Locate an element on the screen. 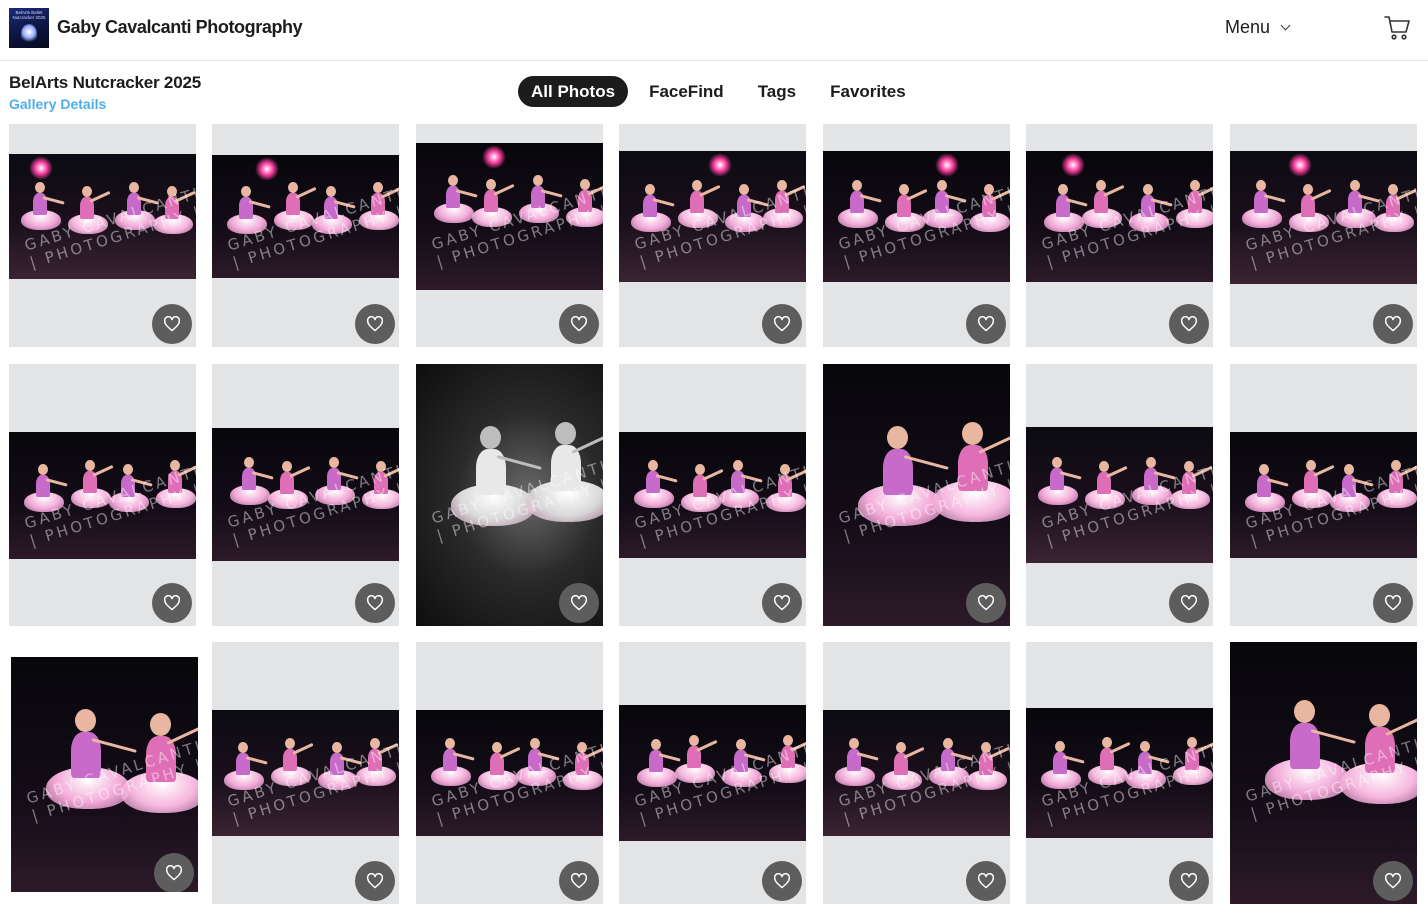  chevron-down-icon is located at coordinates (1285, 25).